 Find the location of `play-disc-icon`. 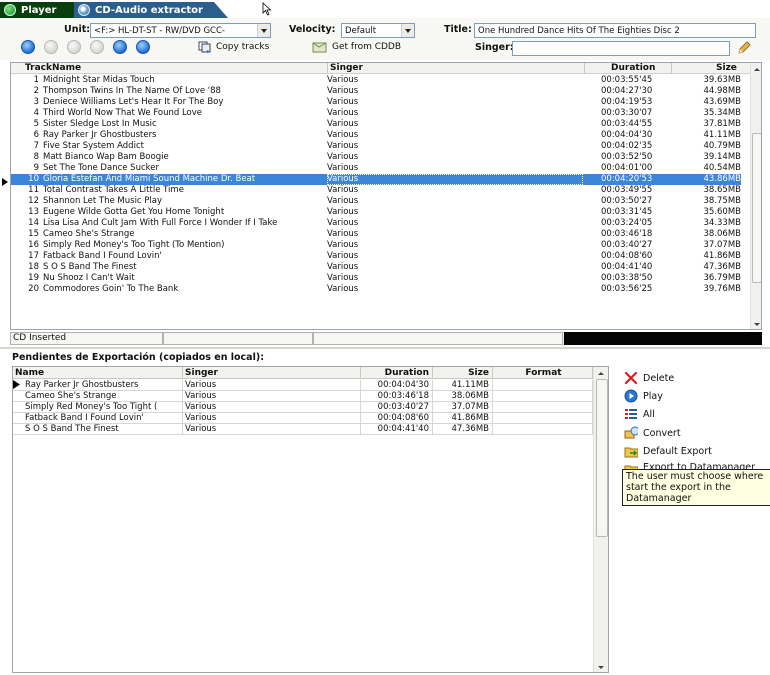

play-disc-icon is located at coordinates (28, 47).